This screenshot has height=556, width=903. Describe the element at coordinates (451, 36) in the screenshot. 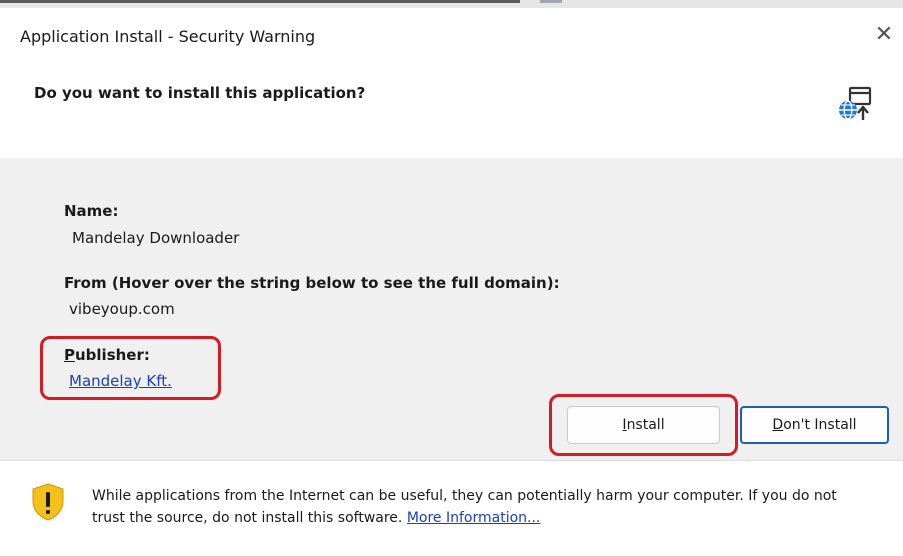

I see `title-bar: Application Install - Security Warning ✕` at that location.